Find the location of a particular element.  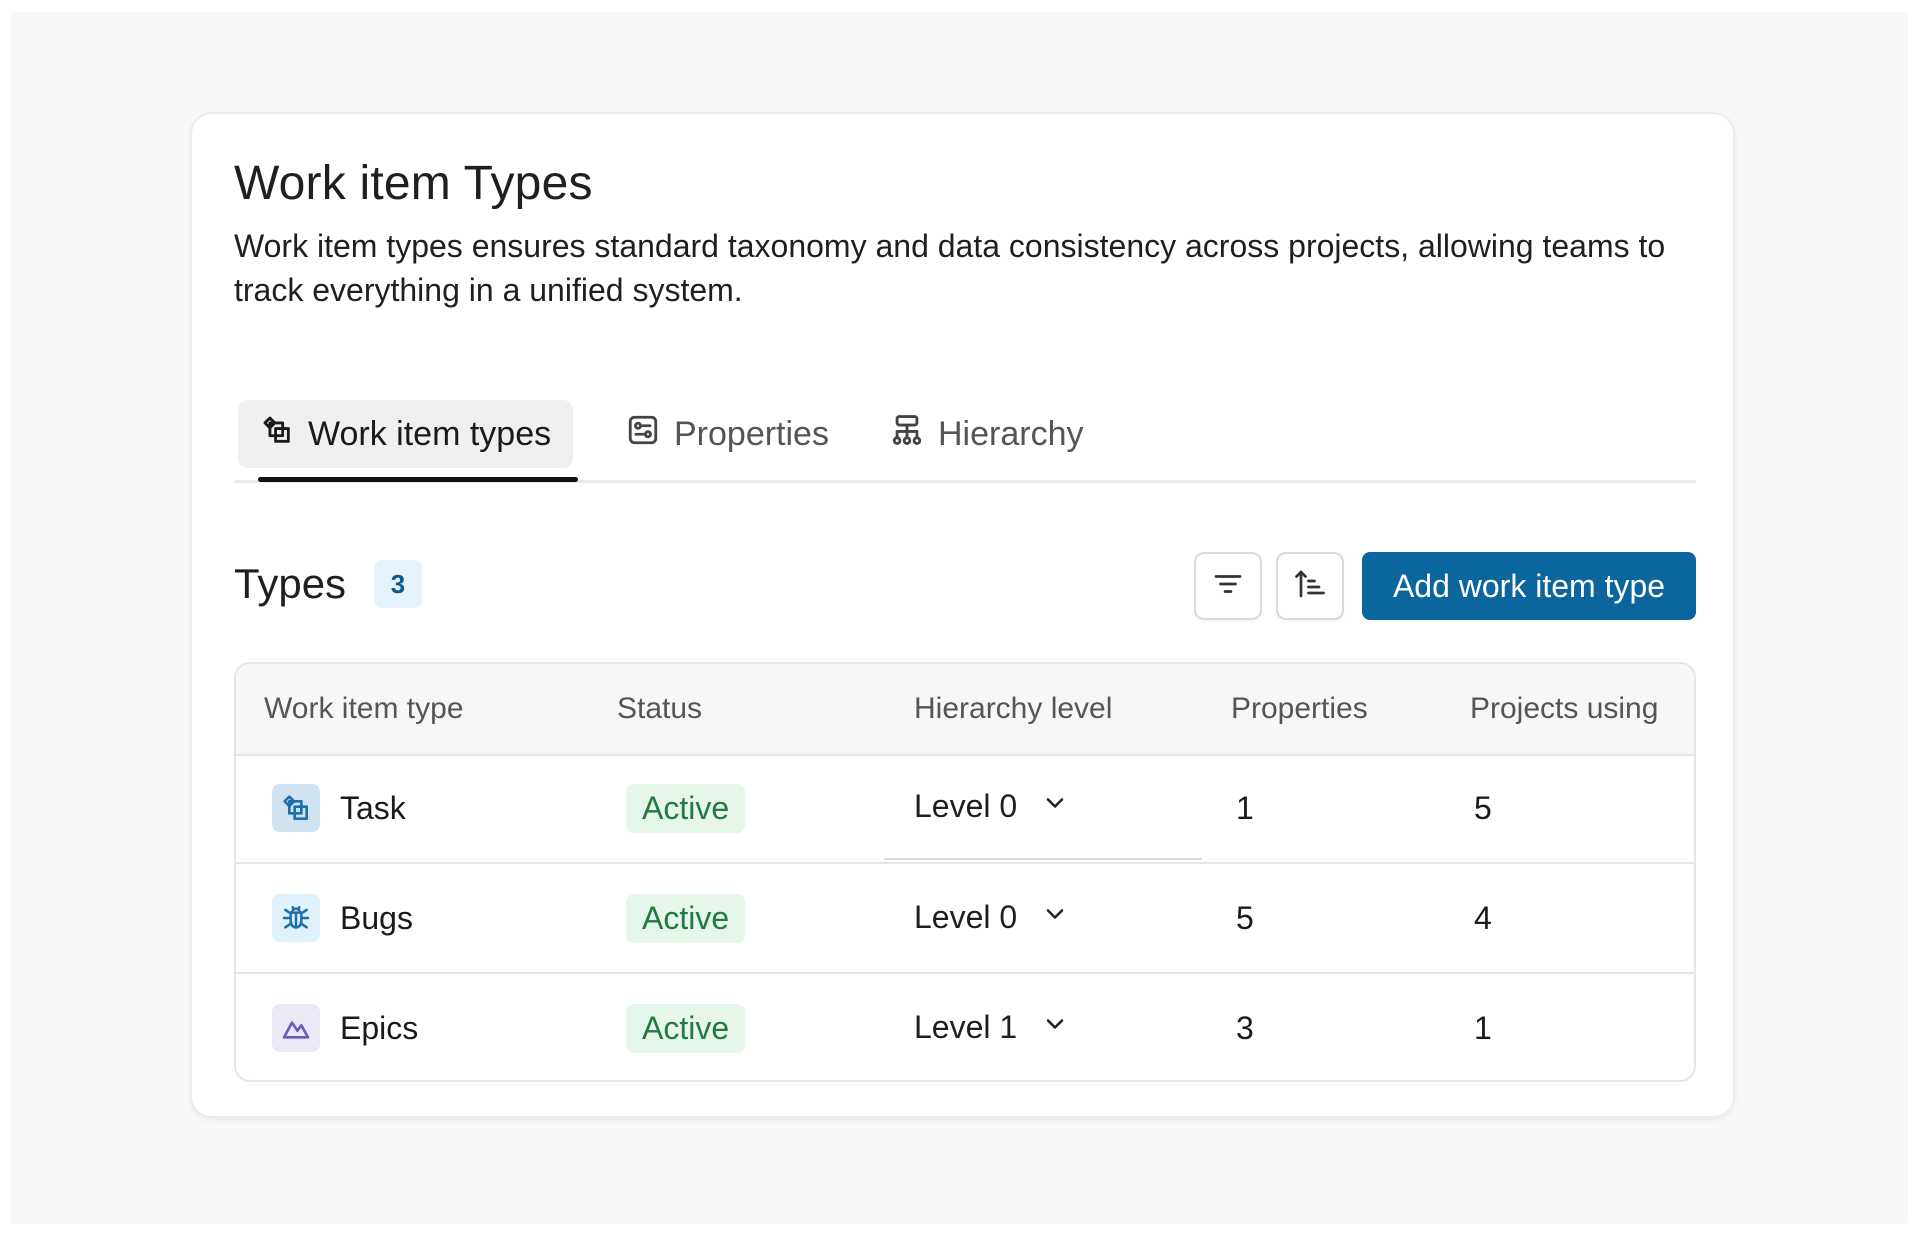

column-header-hierarchy-level: Hierarchy level is located at coordinates (1013, 709).